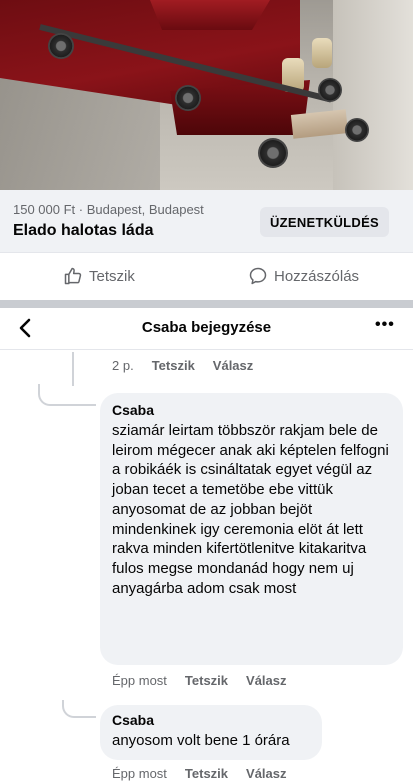 The height and width of the screenshot is (784, 413). I want to click on coffin-lid, so click(210, 15).